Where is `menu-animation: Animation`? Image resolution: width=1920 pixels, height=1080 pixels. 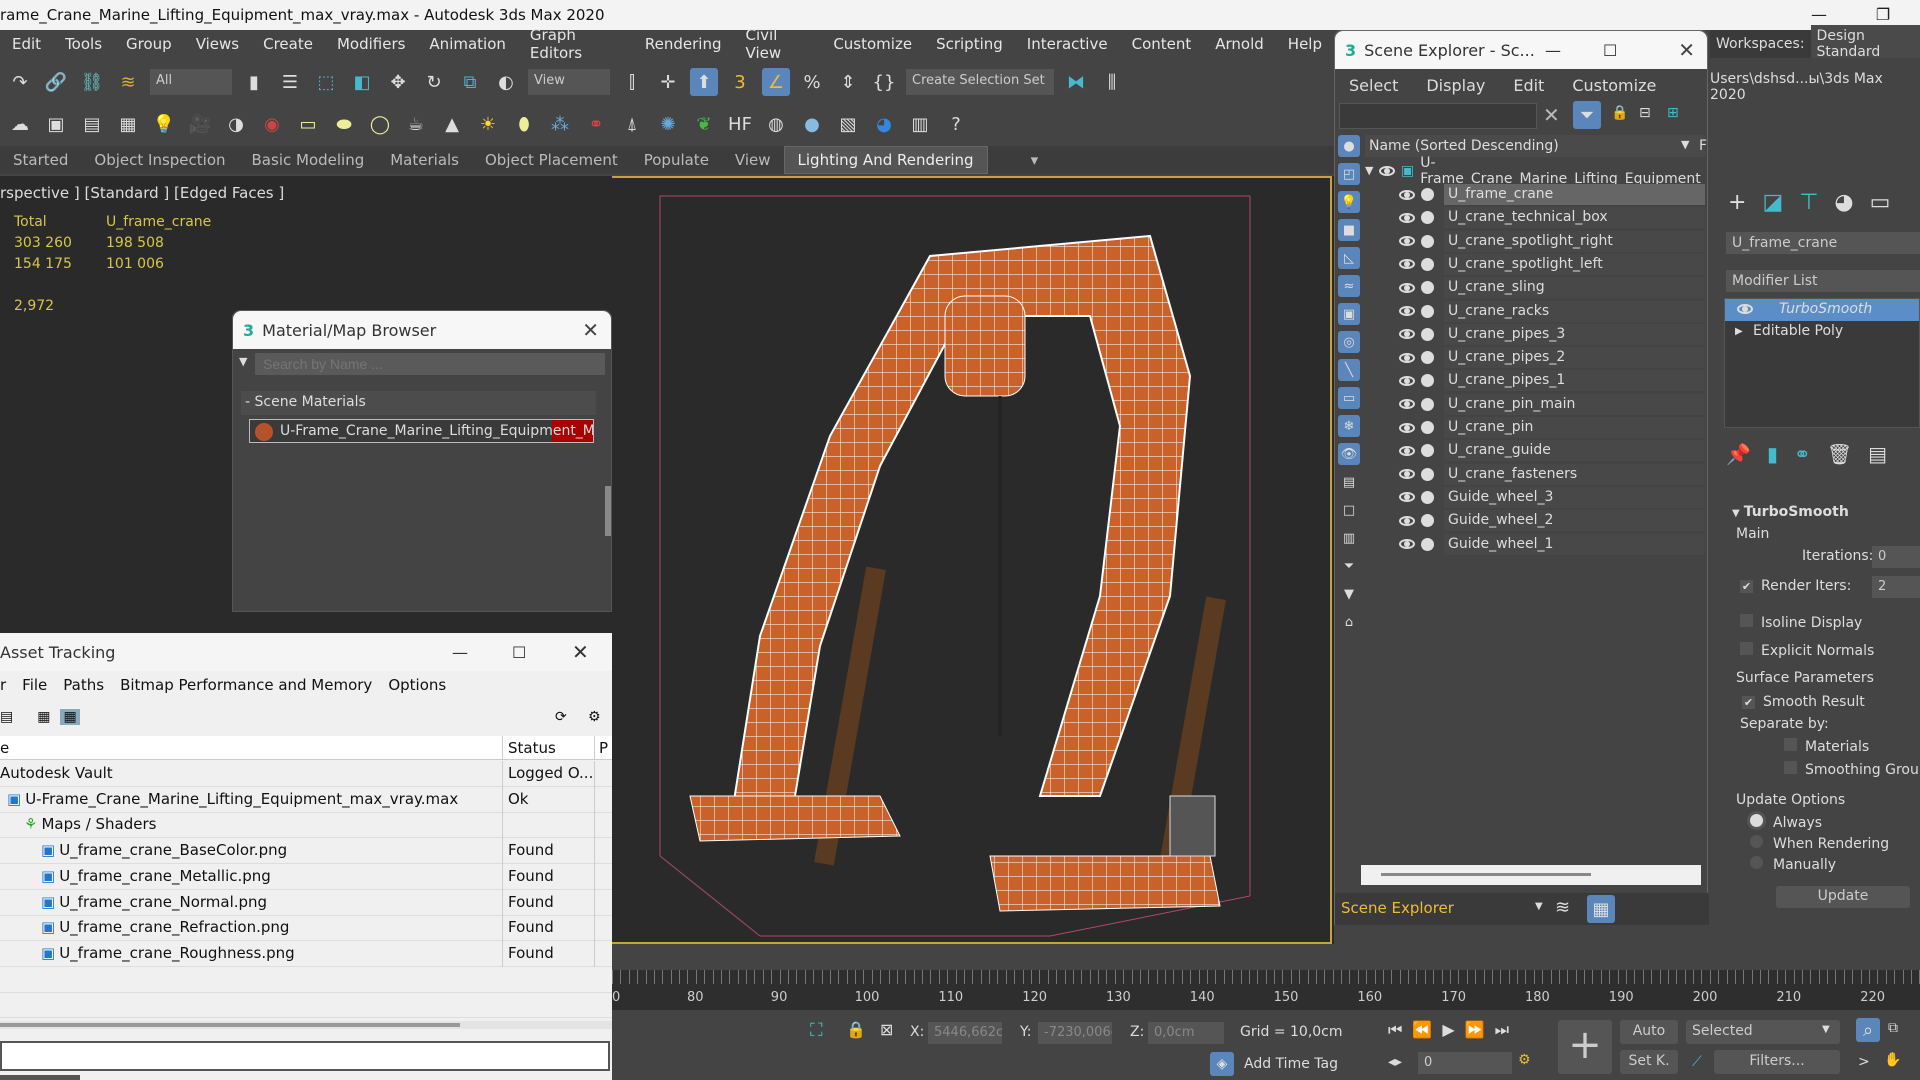 menu-animation: Animation is located at coordinates (467, 44).